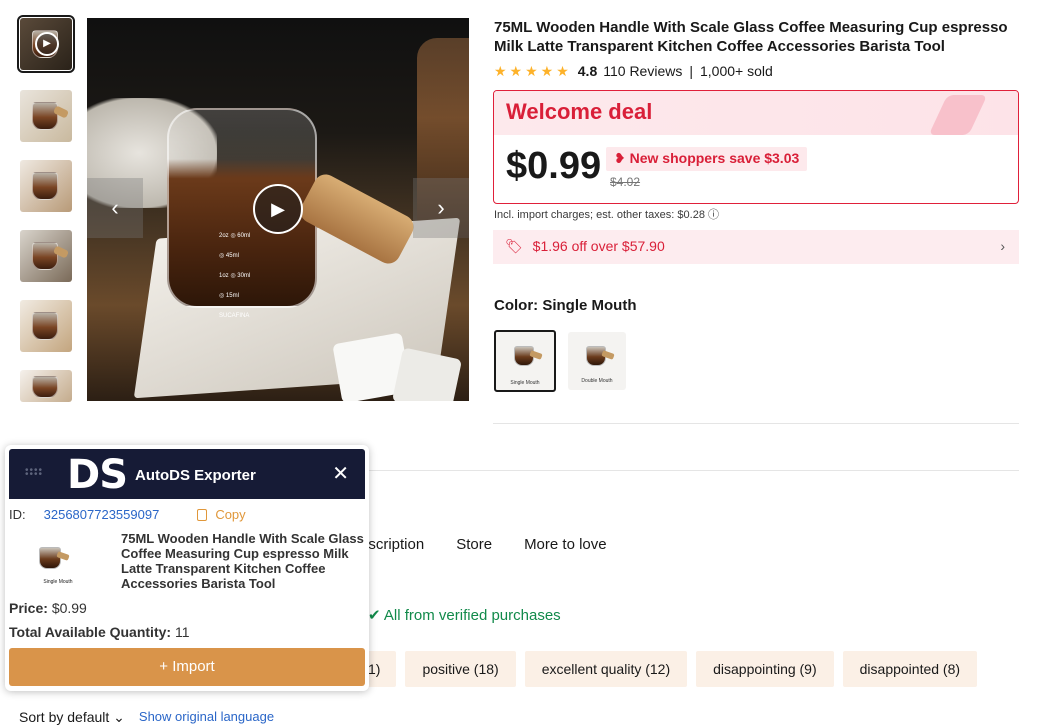 The height and width of the screenshot is (725, 1048). Describe the element at coordinates (579, 111) in the screenshot. I see `deal-label: Welcome deal` at that location.